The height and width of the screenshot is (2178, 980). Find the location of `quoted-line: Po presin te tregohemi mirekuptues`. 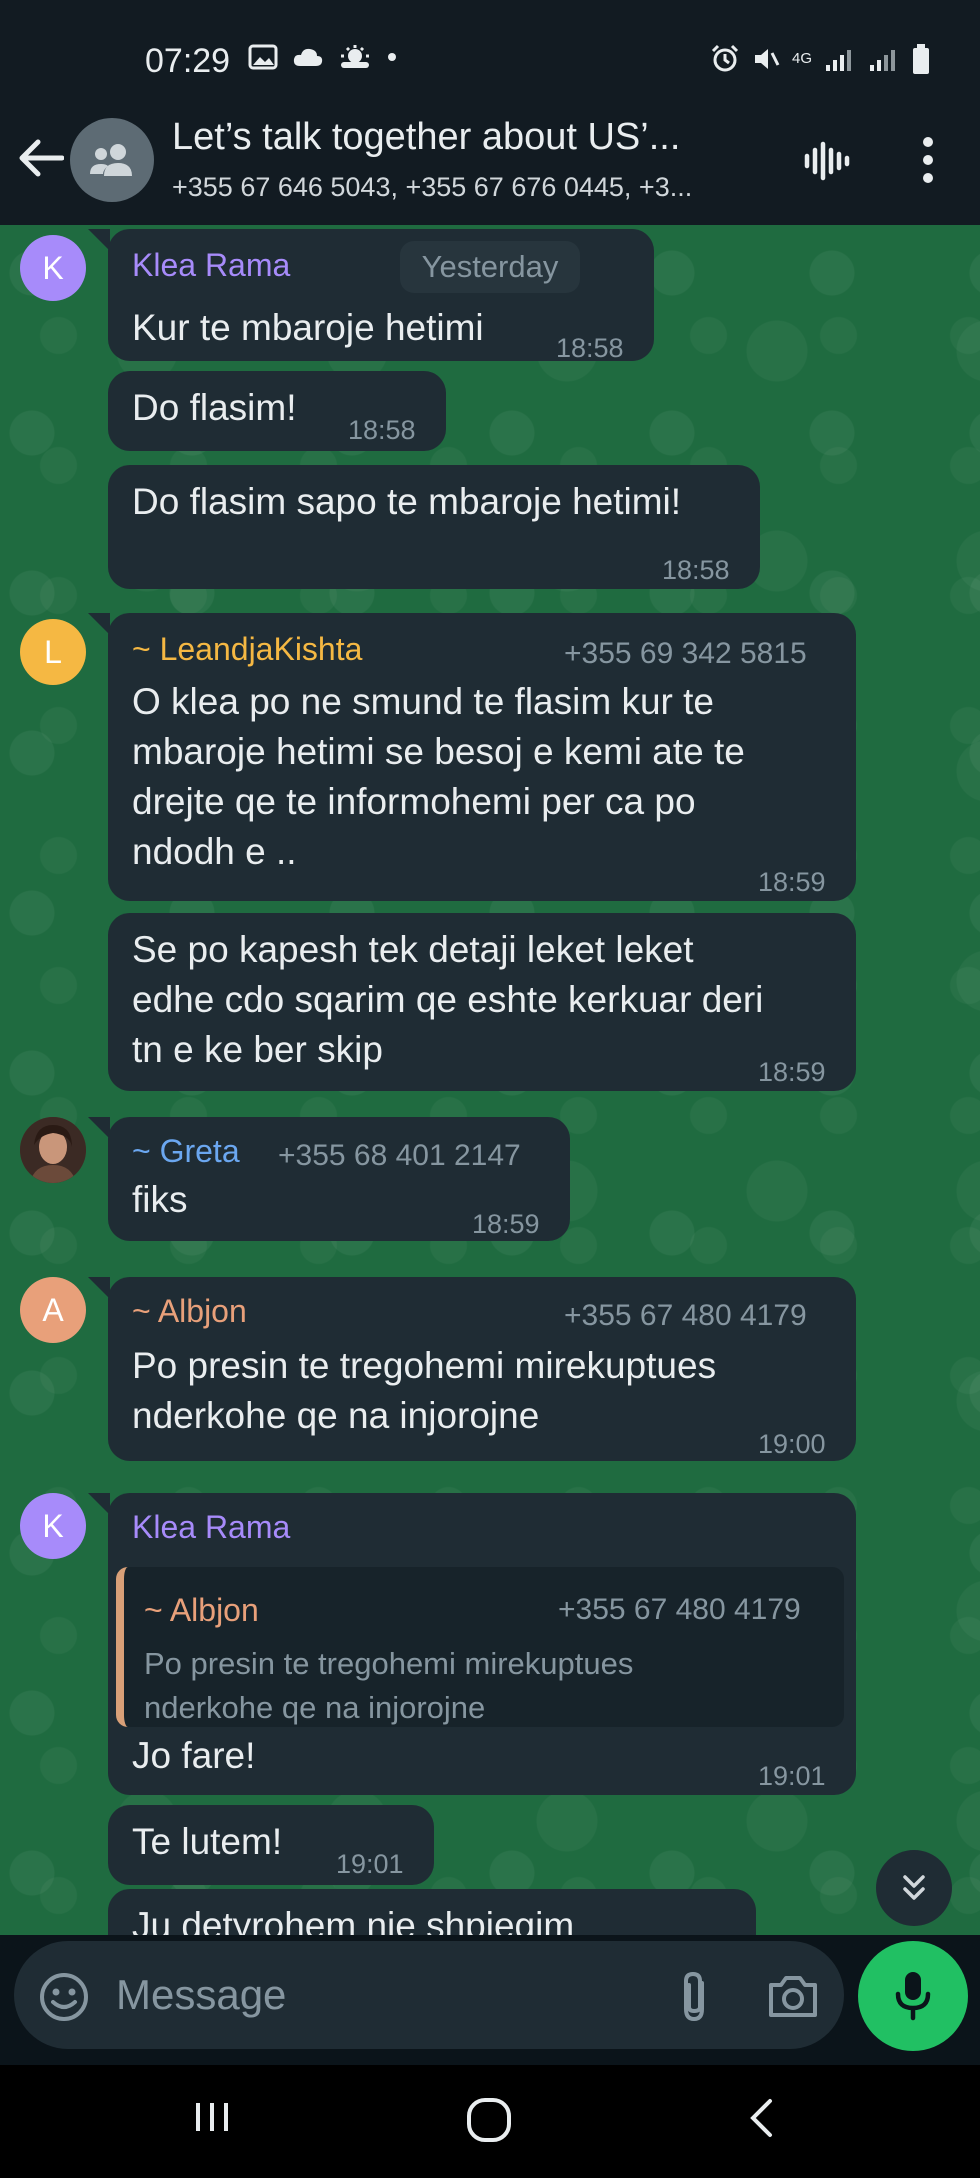

quoted-line: Po presin te tregohemi mirekuptues is located at coordinates (389, 1663).